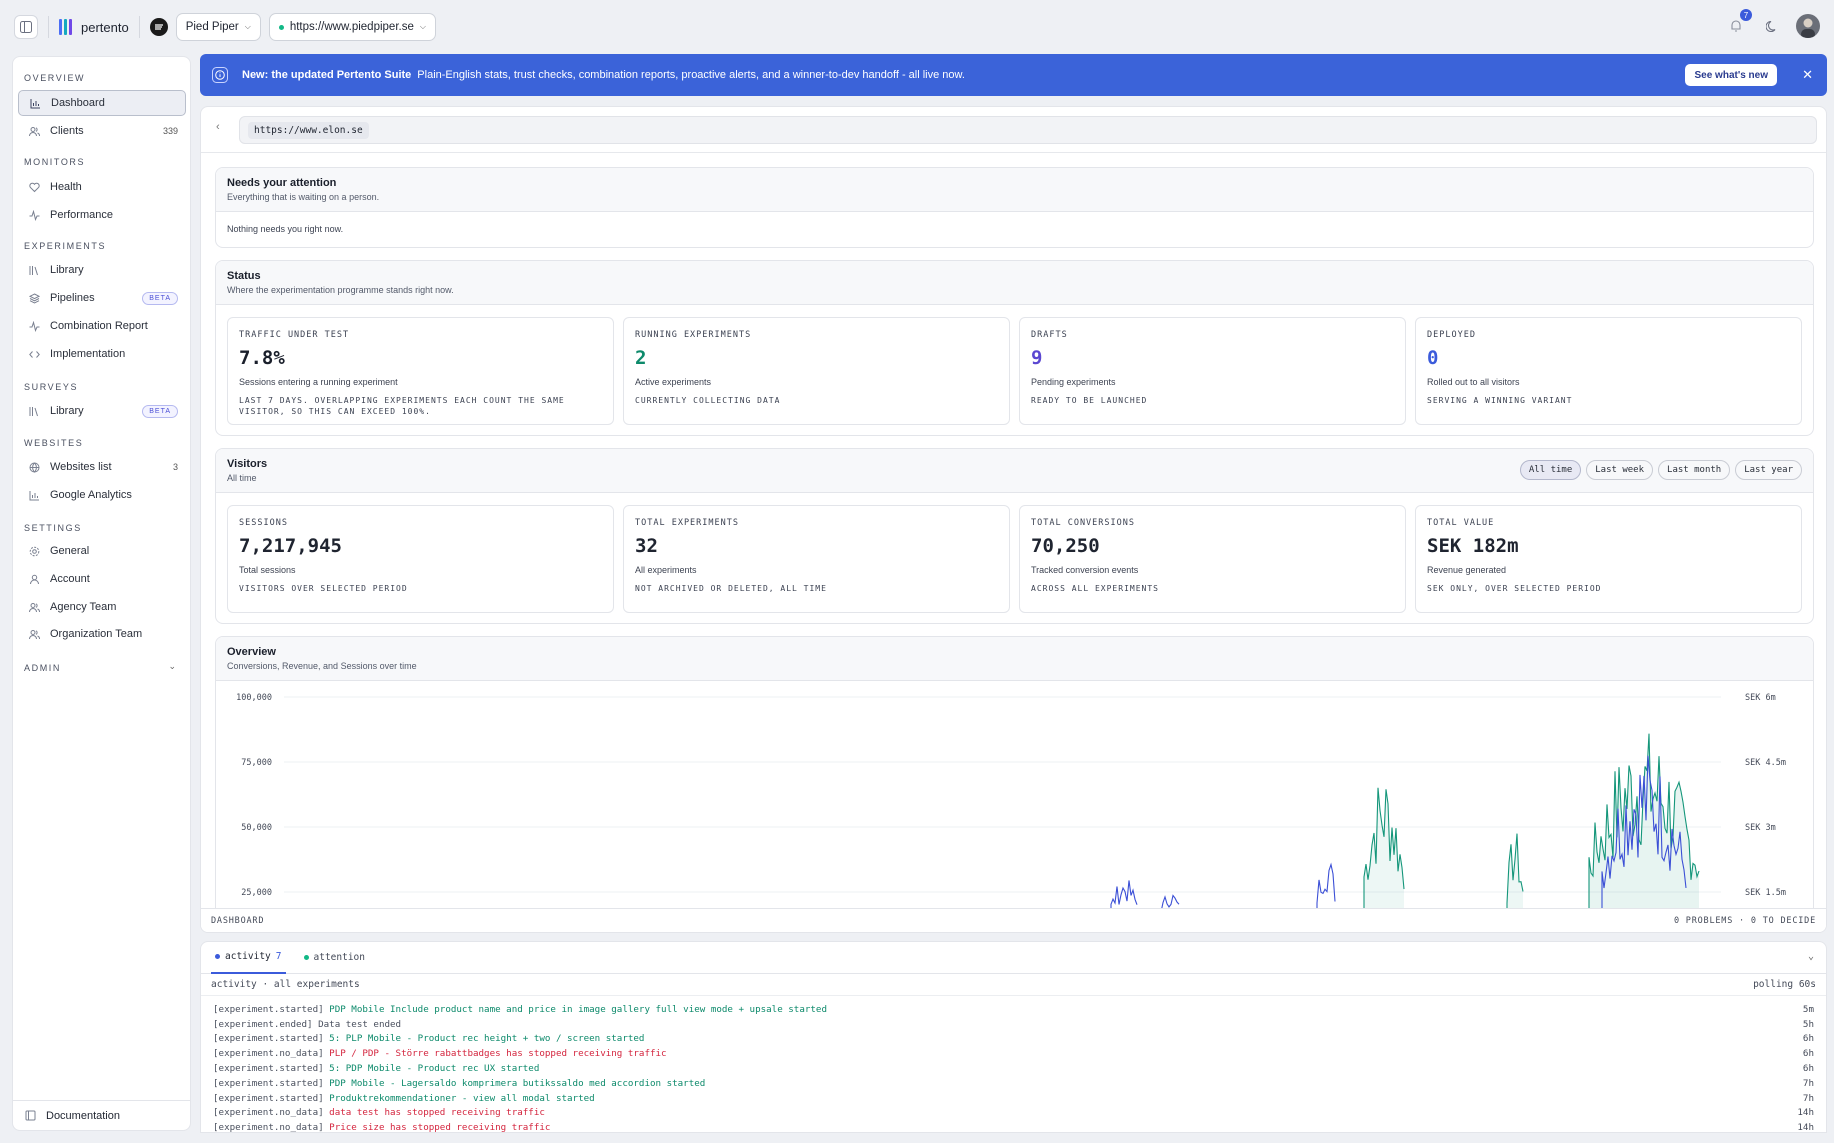 This screenshot has width=1834, height=1143. Describe the element at coordinates (278, 956) in the screenshot. I see `tab-count: 7` at that location.